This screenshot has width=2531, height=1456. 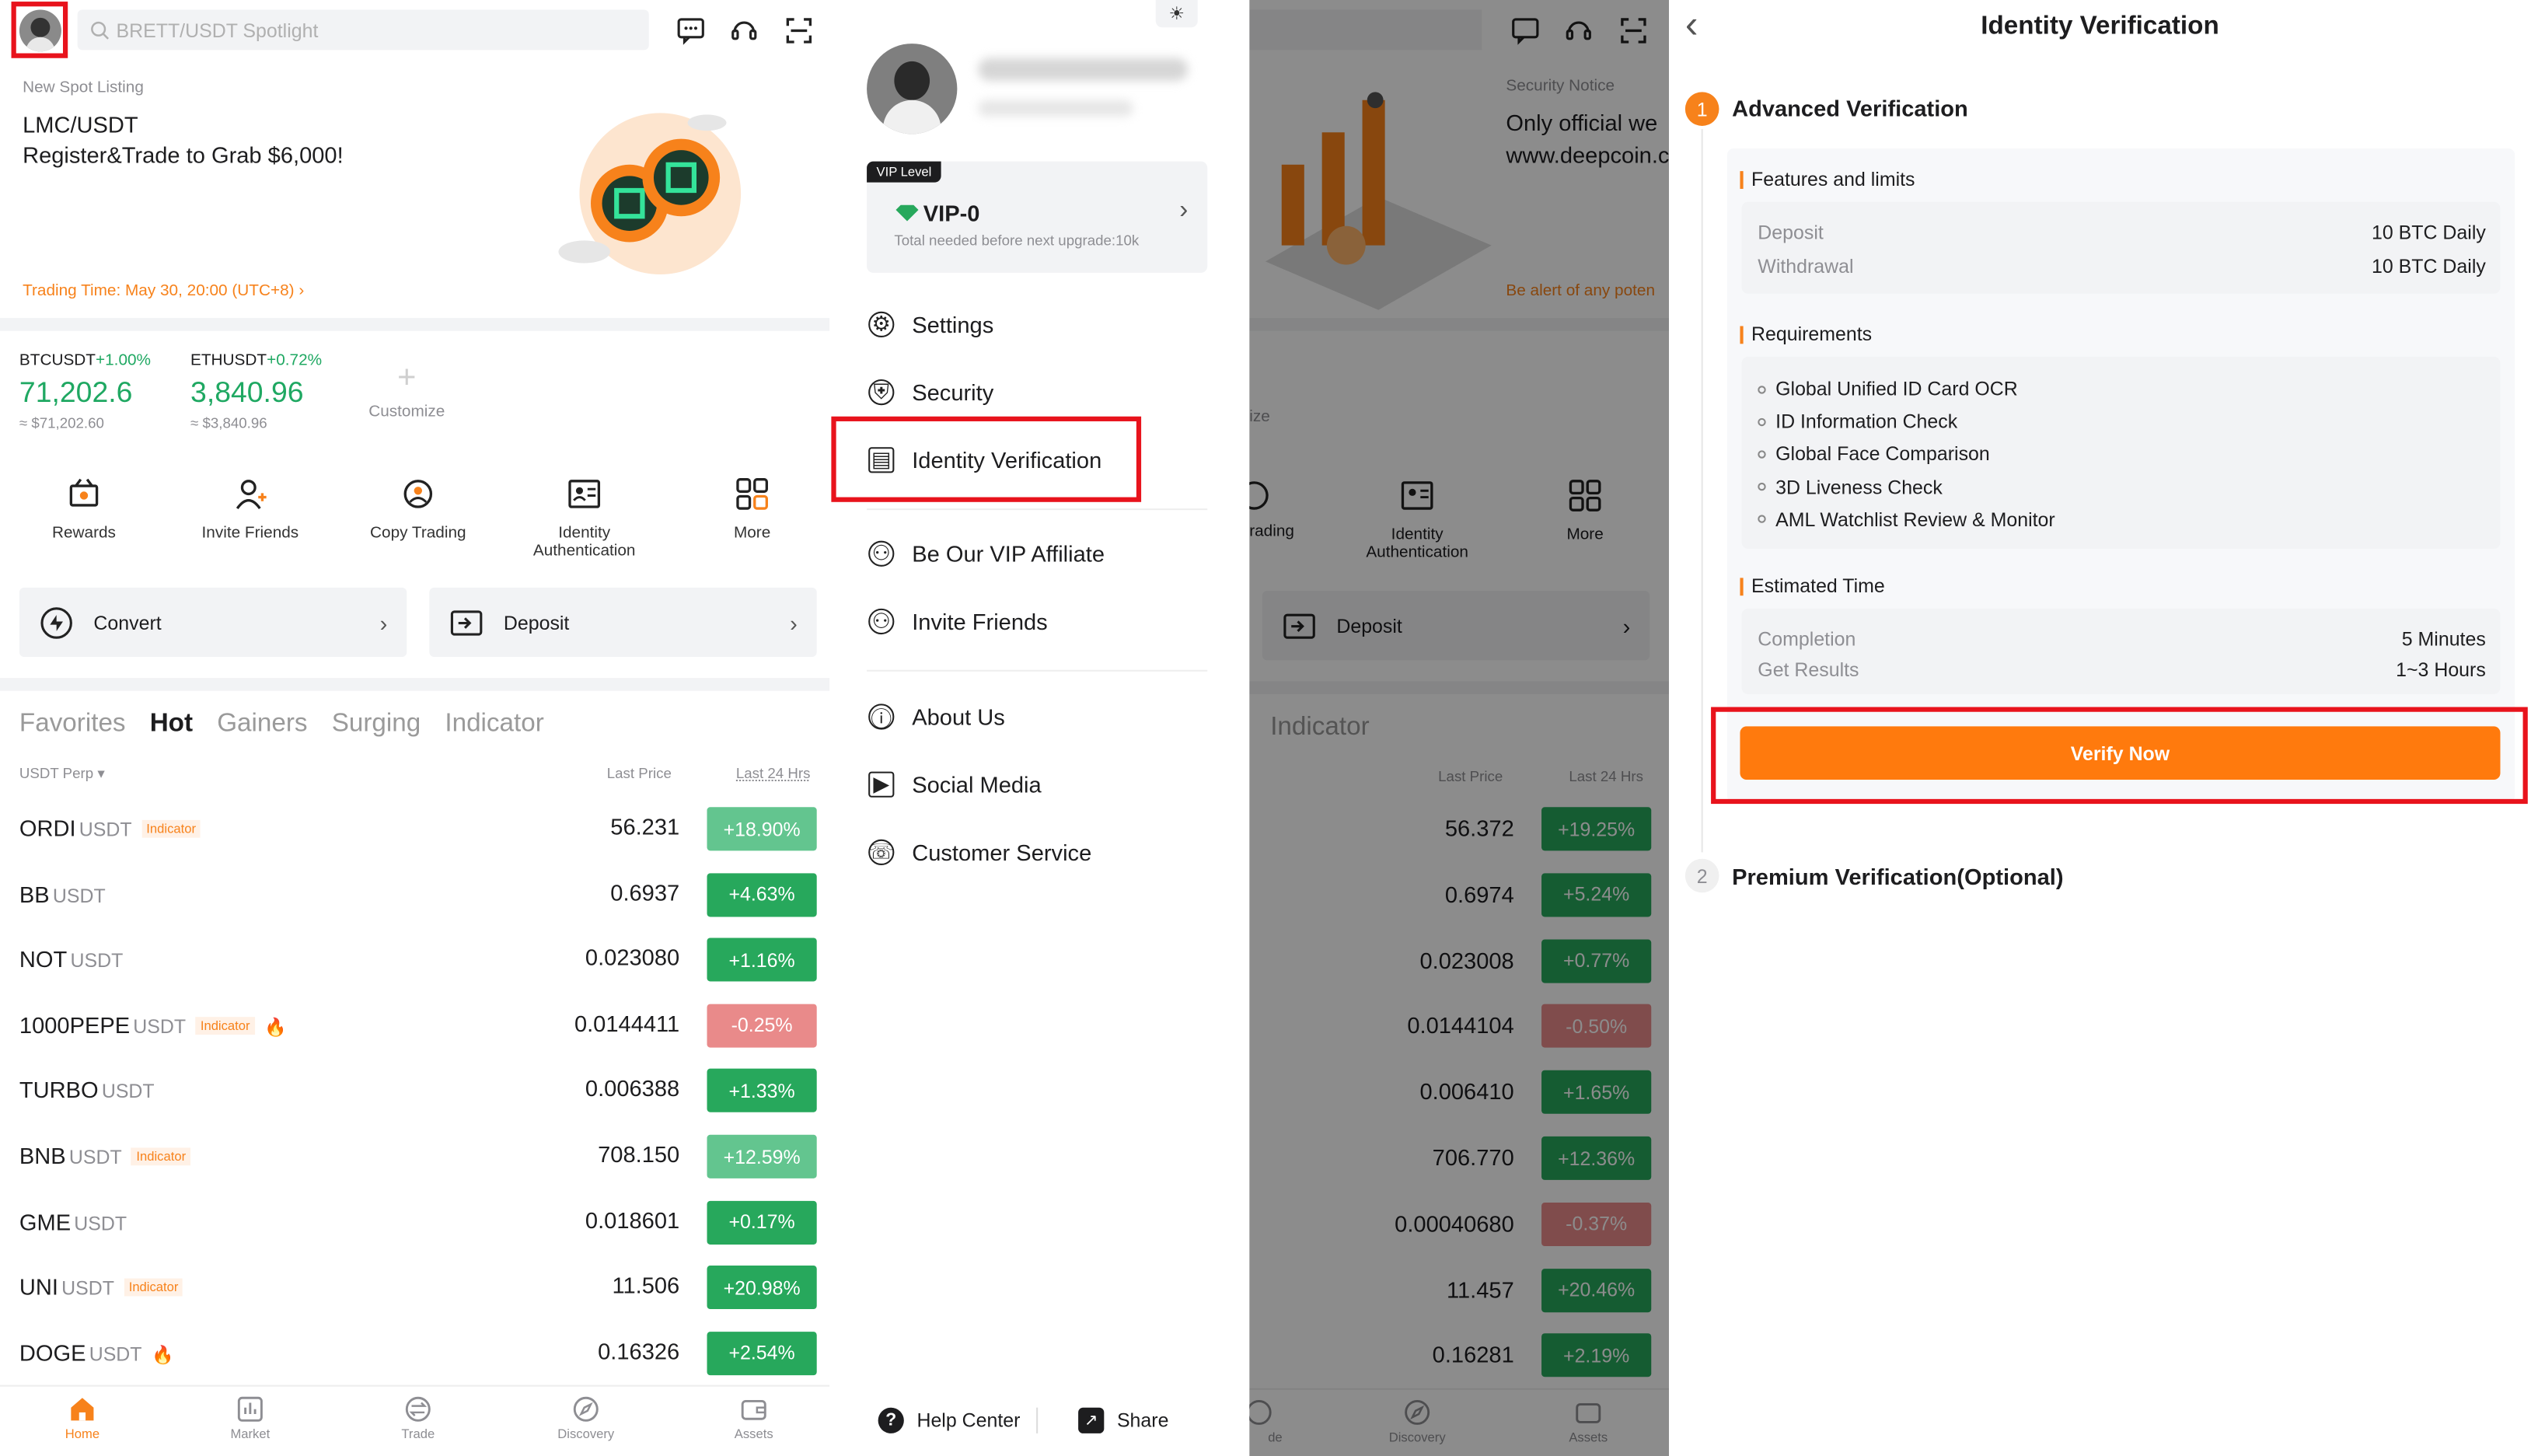 I want to click on tab-hot: Hot, so click(x=171, y=725).